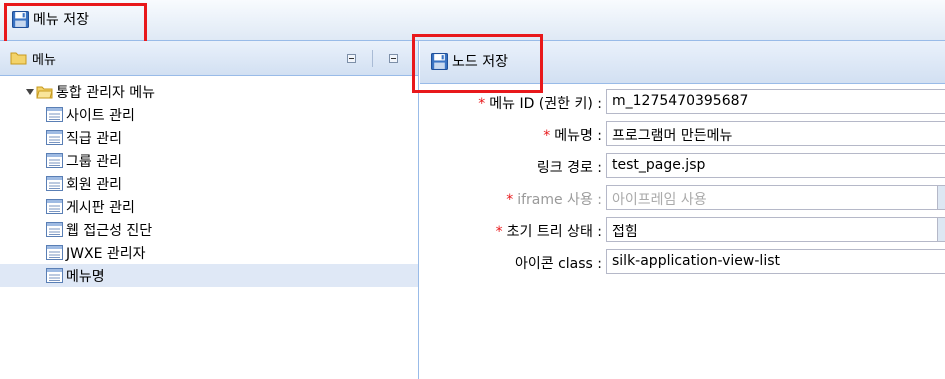 The height and width of the screenshot is (379, 945). What do you see at coordinates (30, 91) in the screenshot?
I see `expand-arrow-icon` at bounding box center [30, 91].